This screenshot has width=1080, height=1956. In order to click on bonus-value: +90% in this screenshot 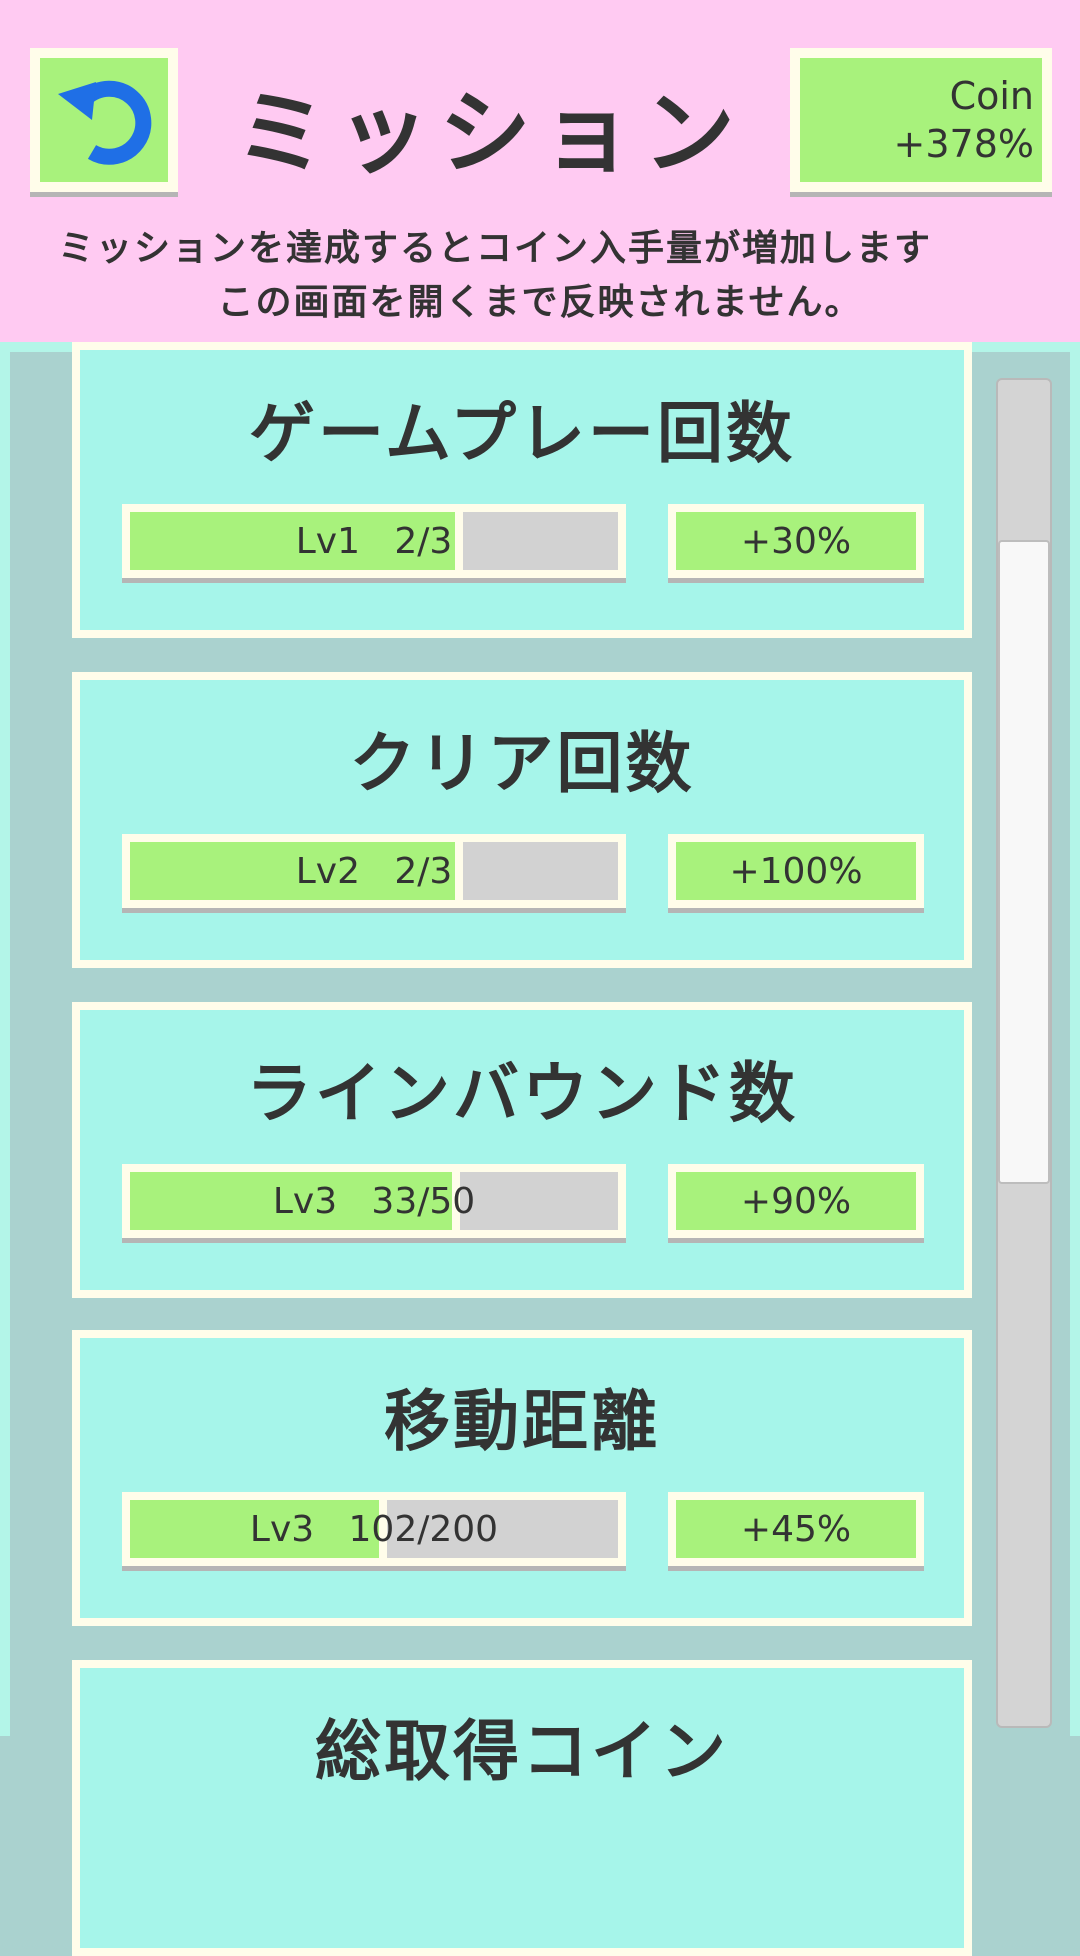, I will do `click(796, 1201)`.